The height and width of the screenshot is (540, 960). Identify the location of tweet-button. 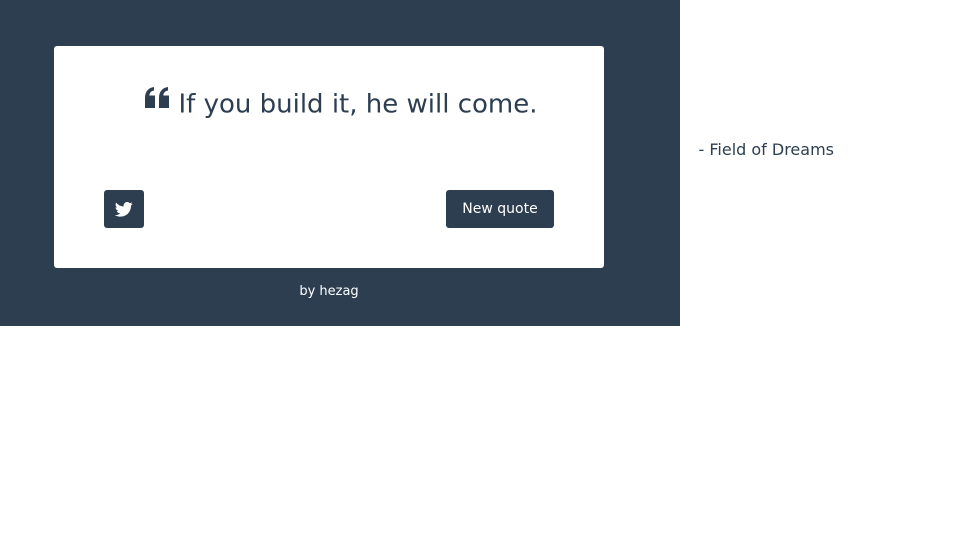
(124, 209).